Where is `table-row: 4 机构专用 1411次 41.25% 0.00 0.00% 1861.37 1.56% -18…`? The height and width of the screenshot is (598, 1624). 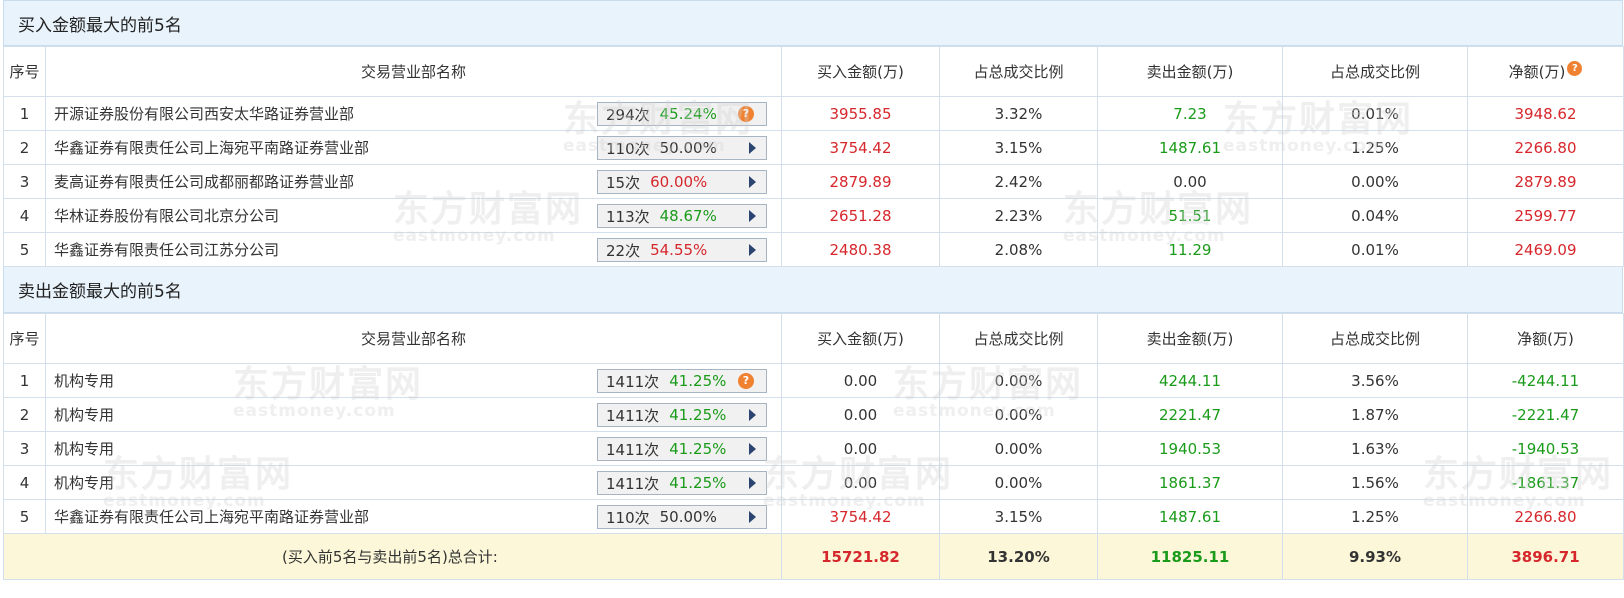 table-row: 4 机构专用 1411次 41.25% 0.00 0.00% 1861.37 1.56% -18… is located at coordinates (813, 482).